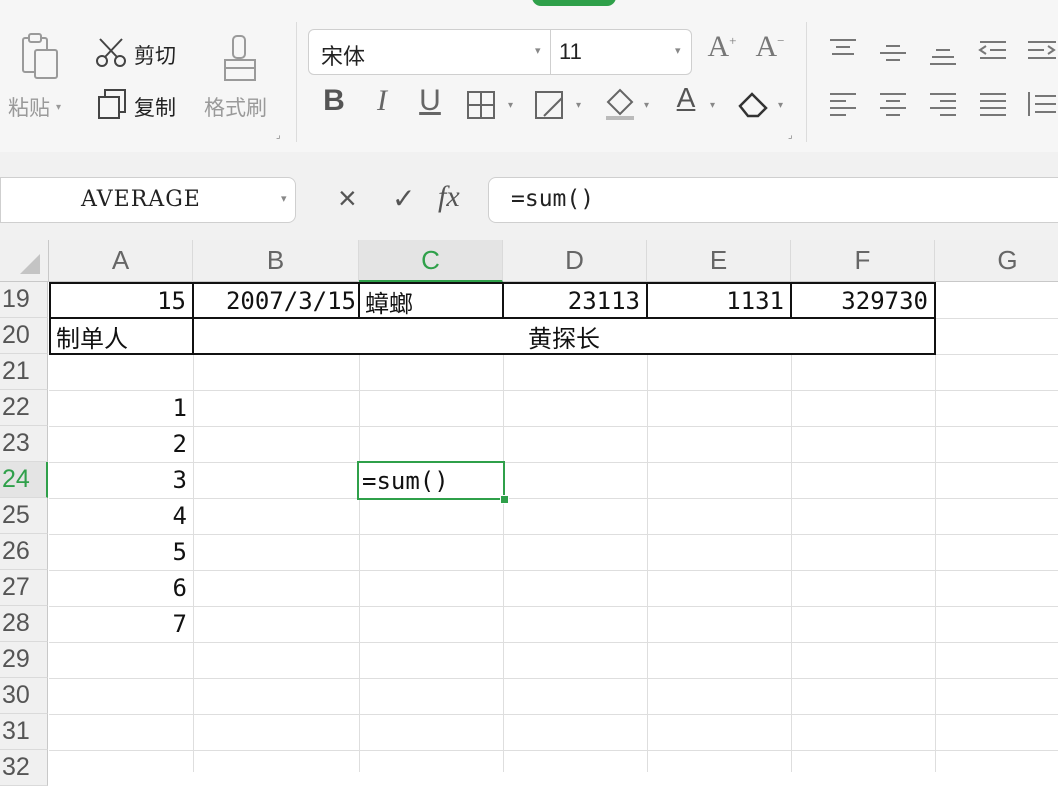 This screenshot has width=1058, height=786. What do you see at coordinates (843, 53) in the screenshot?
I see `align-top-icon` at bounding box center [843, 53].